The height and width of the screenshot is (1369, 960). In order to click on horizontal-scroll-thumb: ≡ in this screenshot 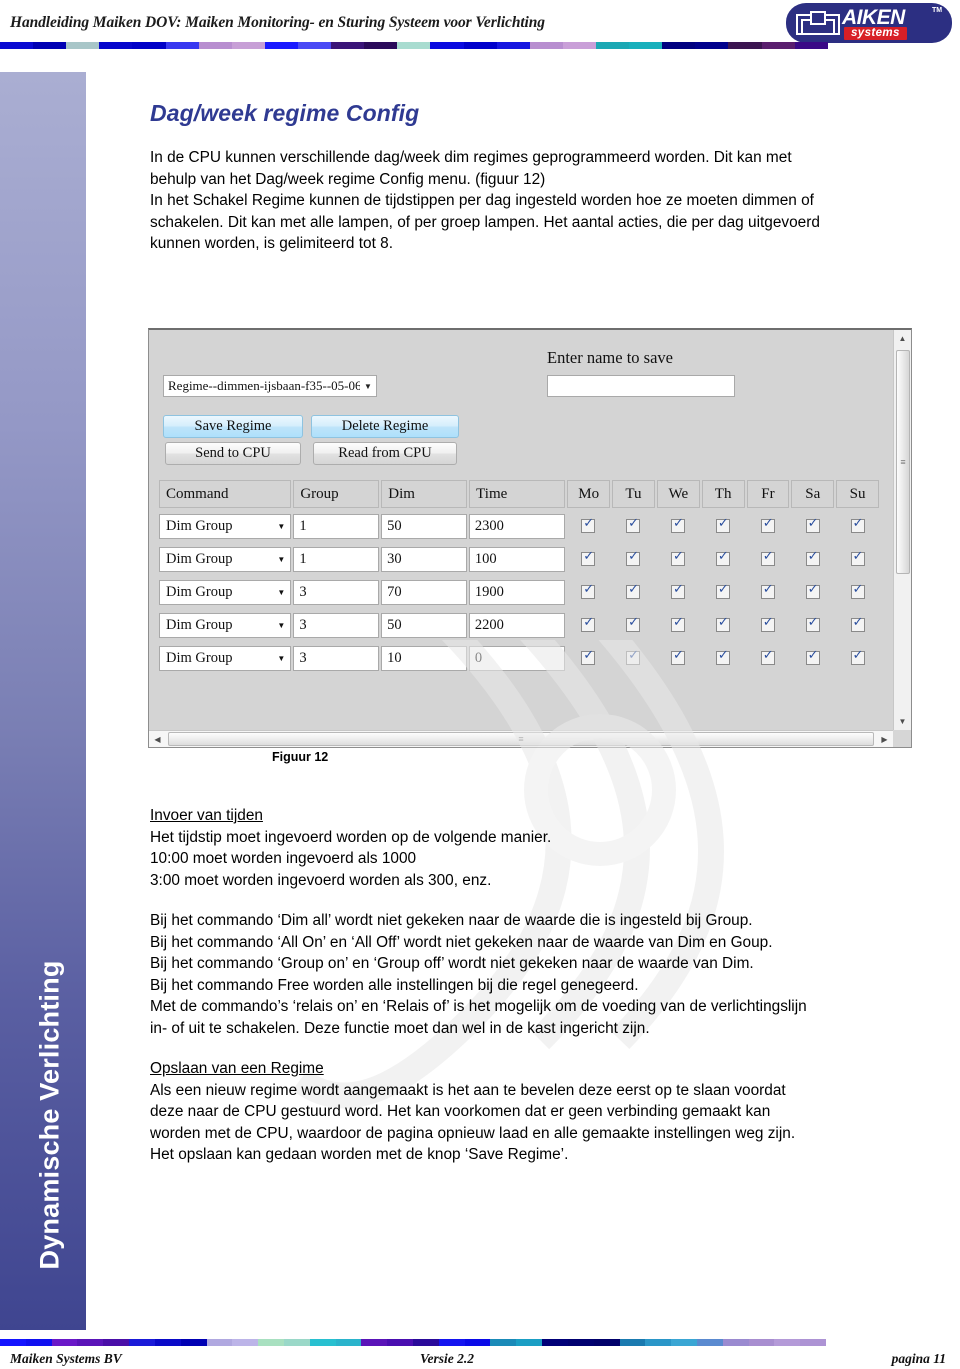, I will do `click(521, 739)`.